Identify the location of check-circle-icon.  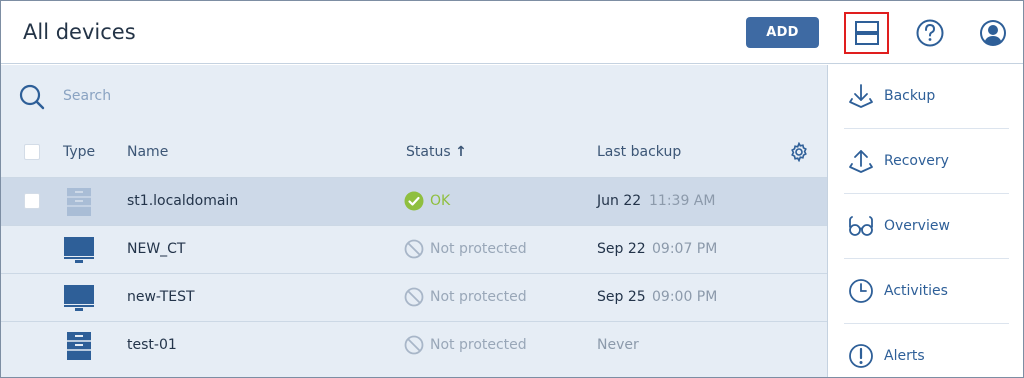
(414, 201).